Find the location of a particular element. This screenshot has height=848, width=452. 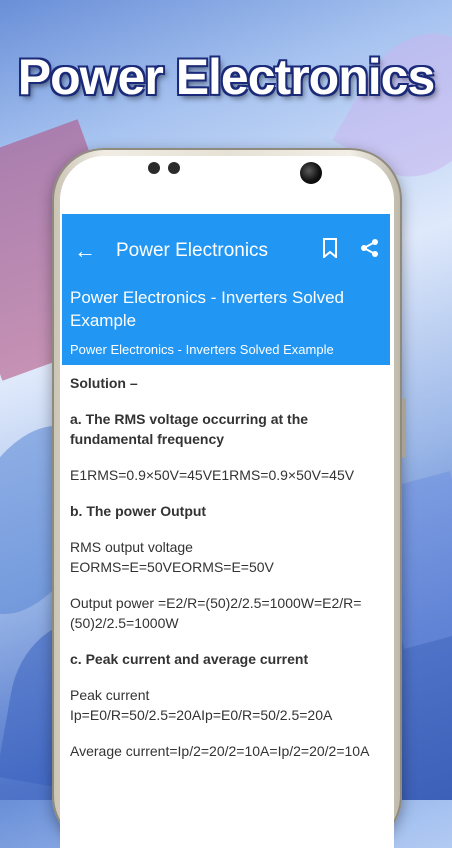

section-heading-b: b. The power Output is located at coordinates (138, 511).